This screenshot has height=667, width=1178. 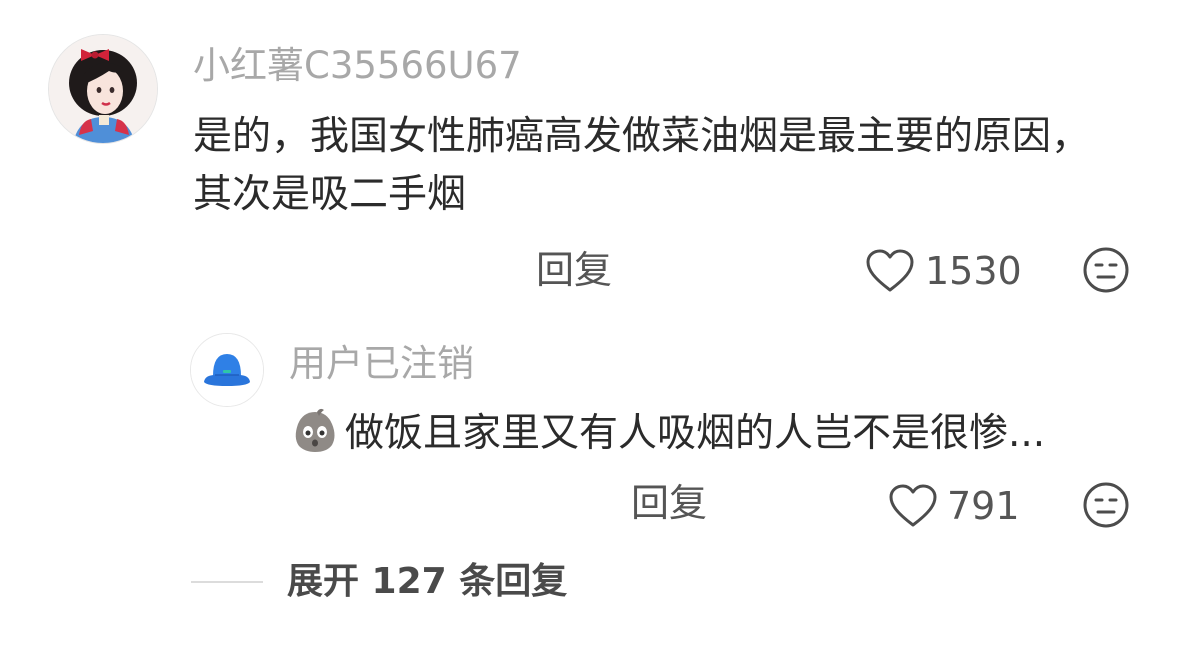 I want to click on avatar, so click(x=103, y=89).